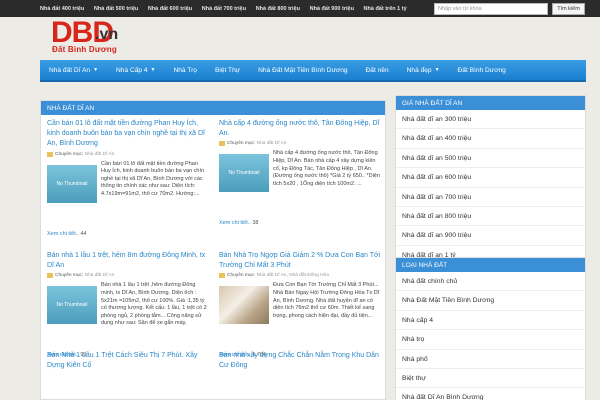 This screenshot has width=600, height=400. Describe the element at coordinates (490, 340) in the screenshot. I see `type-link: Nhà trọ` at that location.